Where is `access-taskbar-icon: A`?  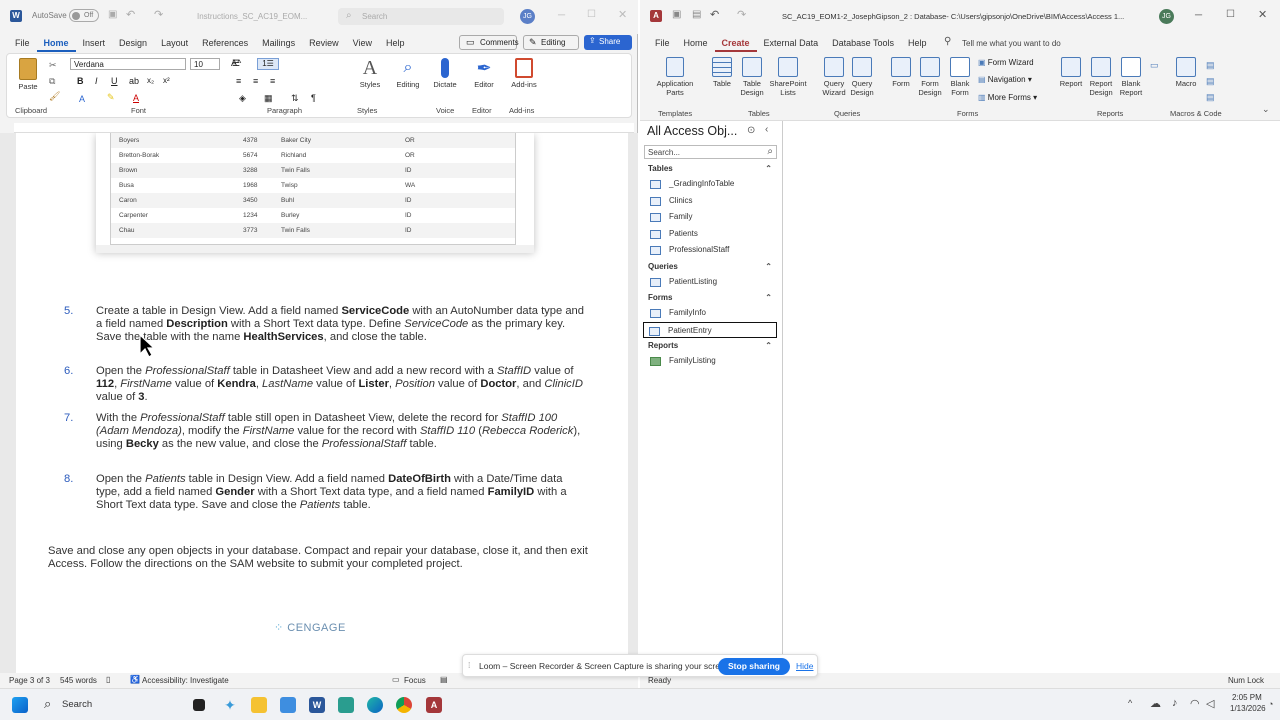 access-taskbar-icon: A is located at coordinates (434, 705).